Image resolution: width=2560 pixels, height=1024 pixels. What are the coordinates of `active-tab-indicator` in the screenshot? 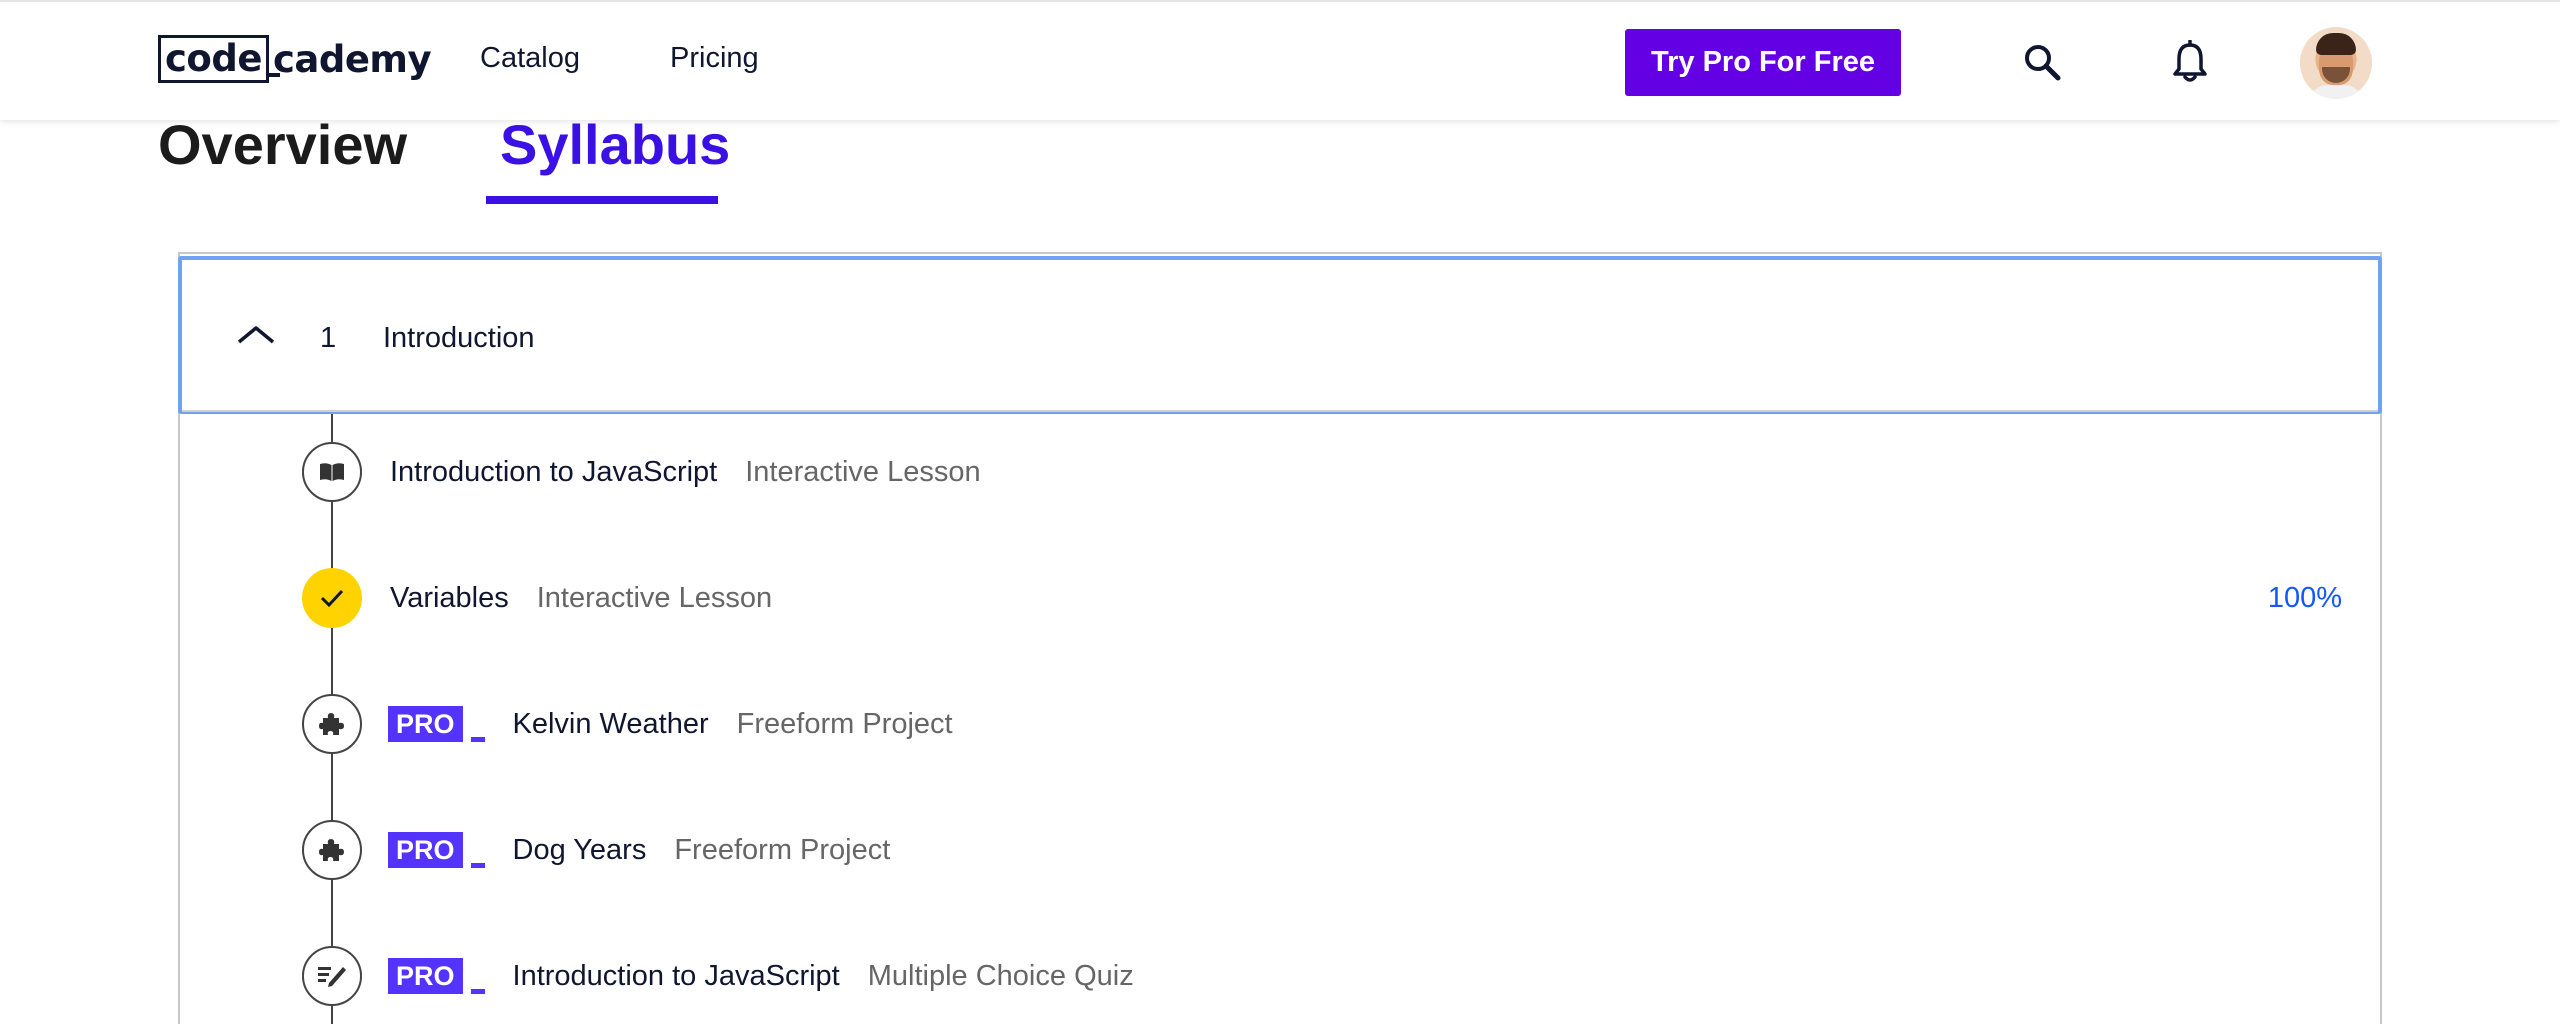 It's located at (602, 200).